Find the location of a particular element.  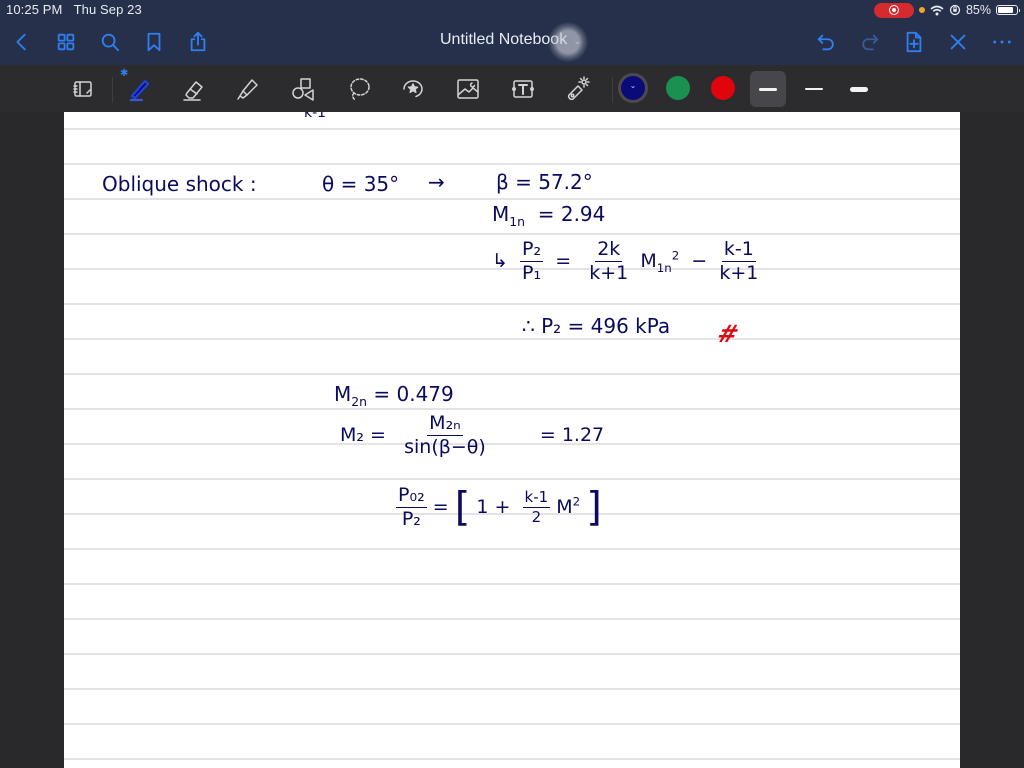

fraction-k-minus-1: k-1 k+1 is located at coordinates (739, 261).